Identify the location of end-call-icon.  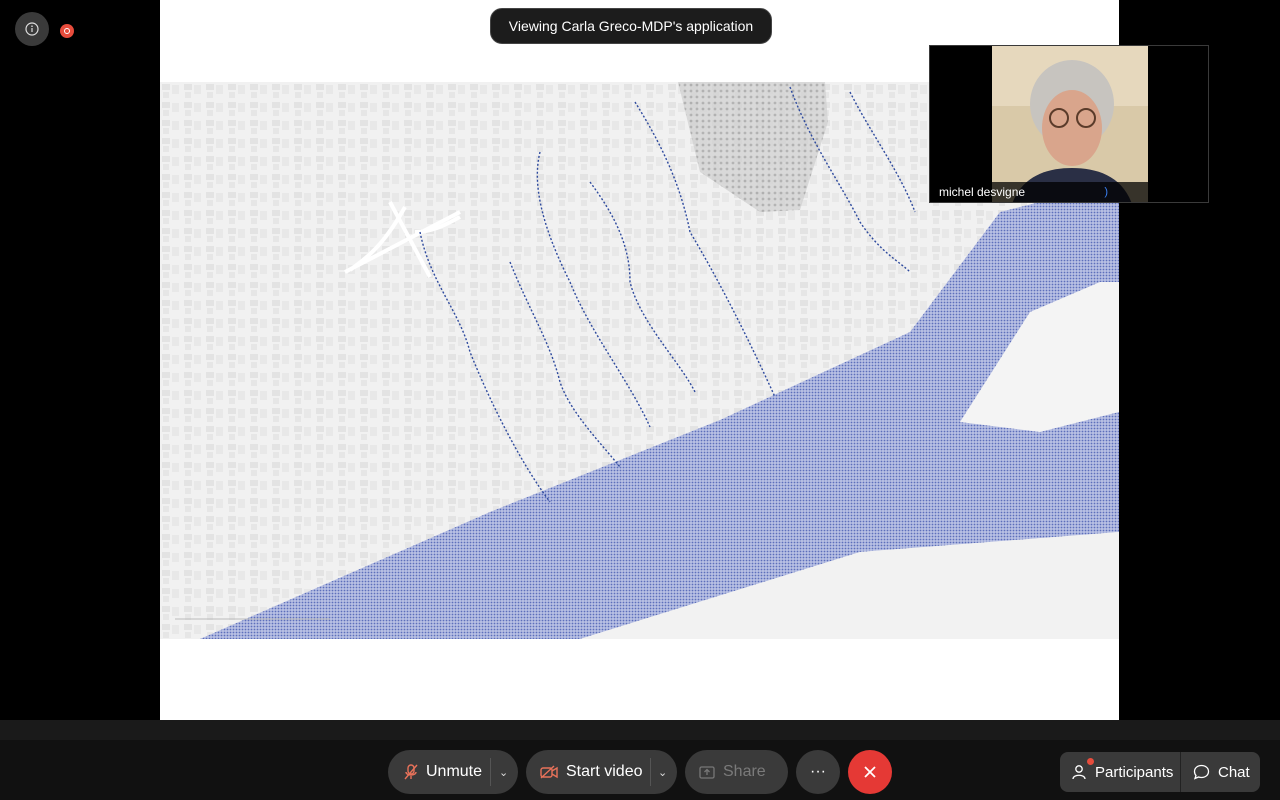
(870, 772).